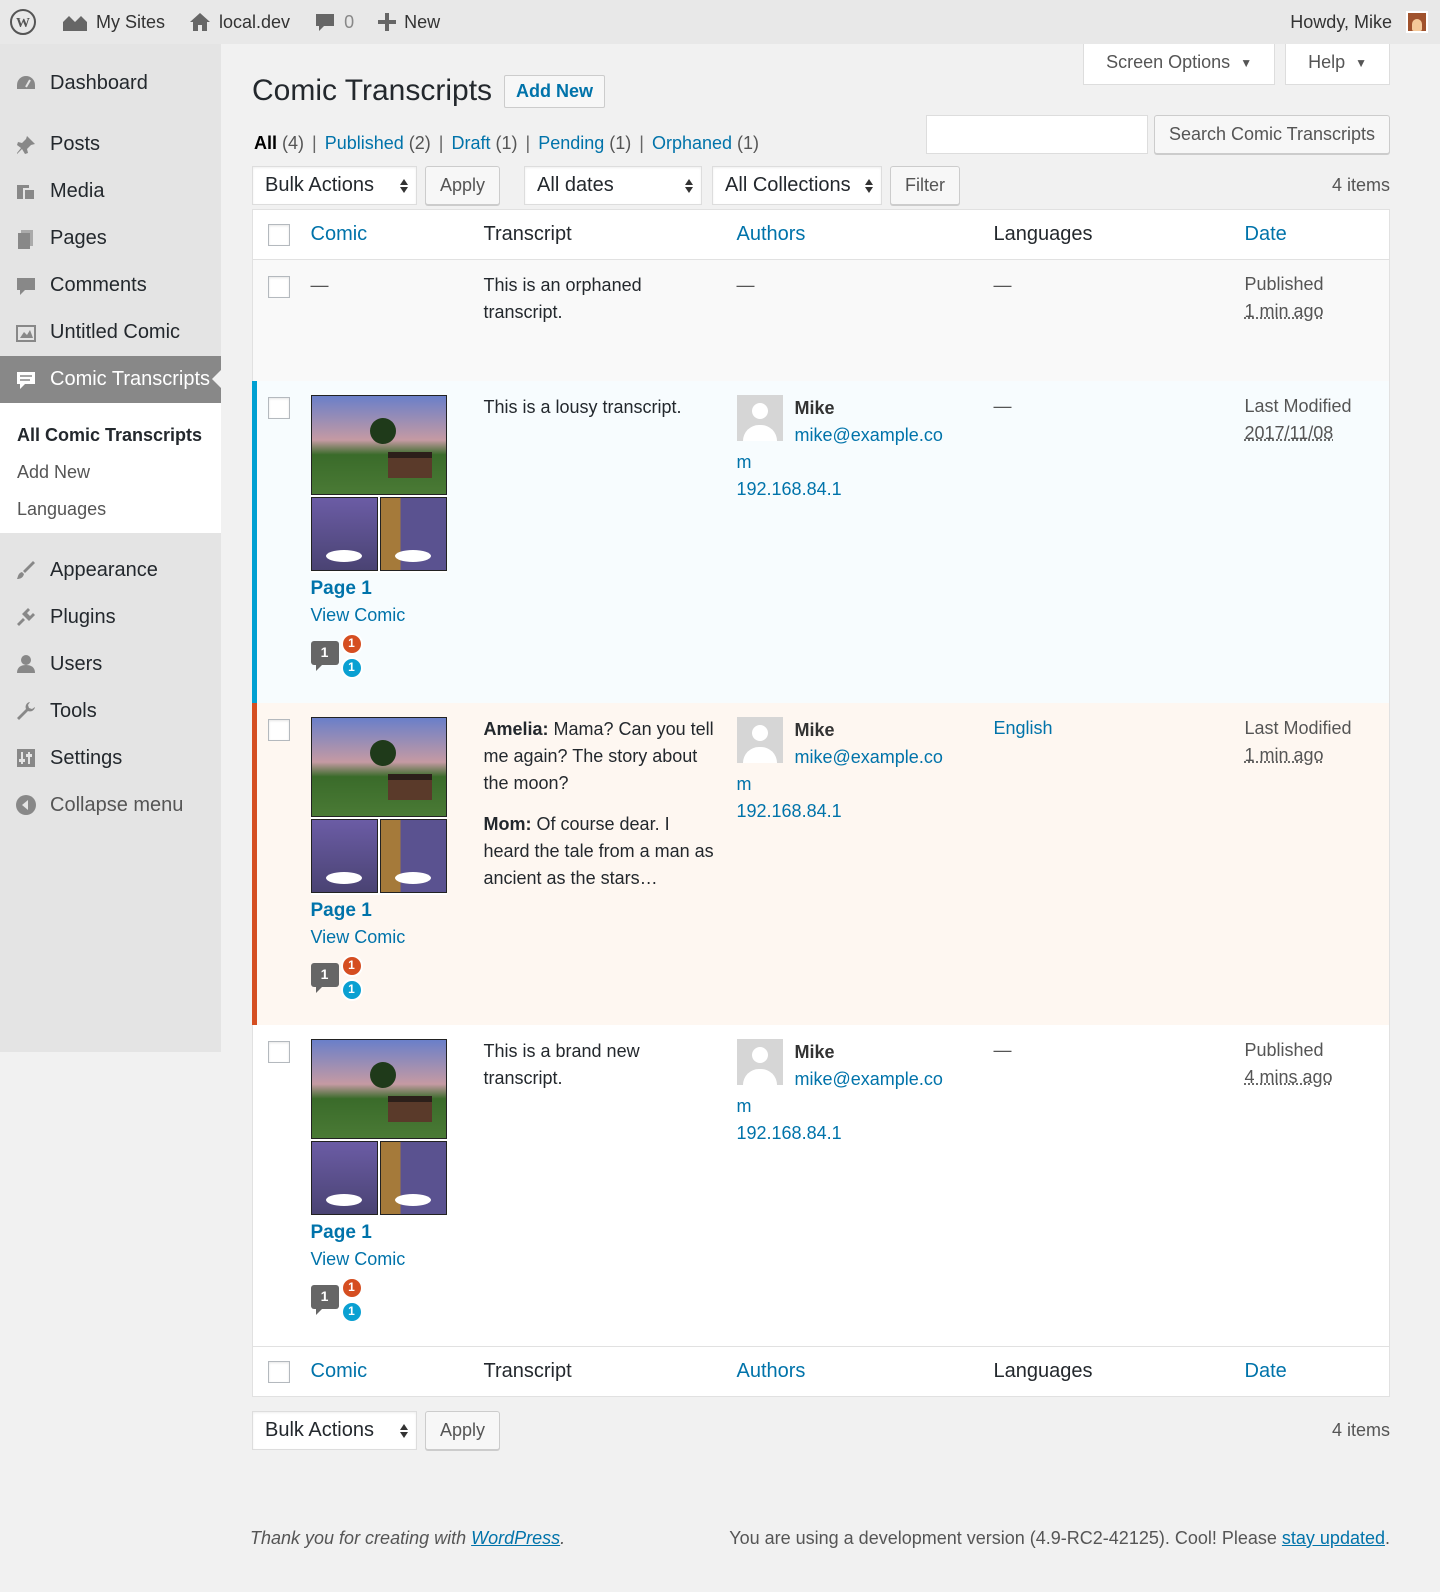  What do you see at coordinates (1327, 62) in the screenshot?
I see `help-label: Help` at bounding box center [1327, 62].